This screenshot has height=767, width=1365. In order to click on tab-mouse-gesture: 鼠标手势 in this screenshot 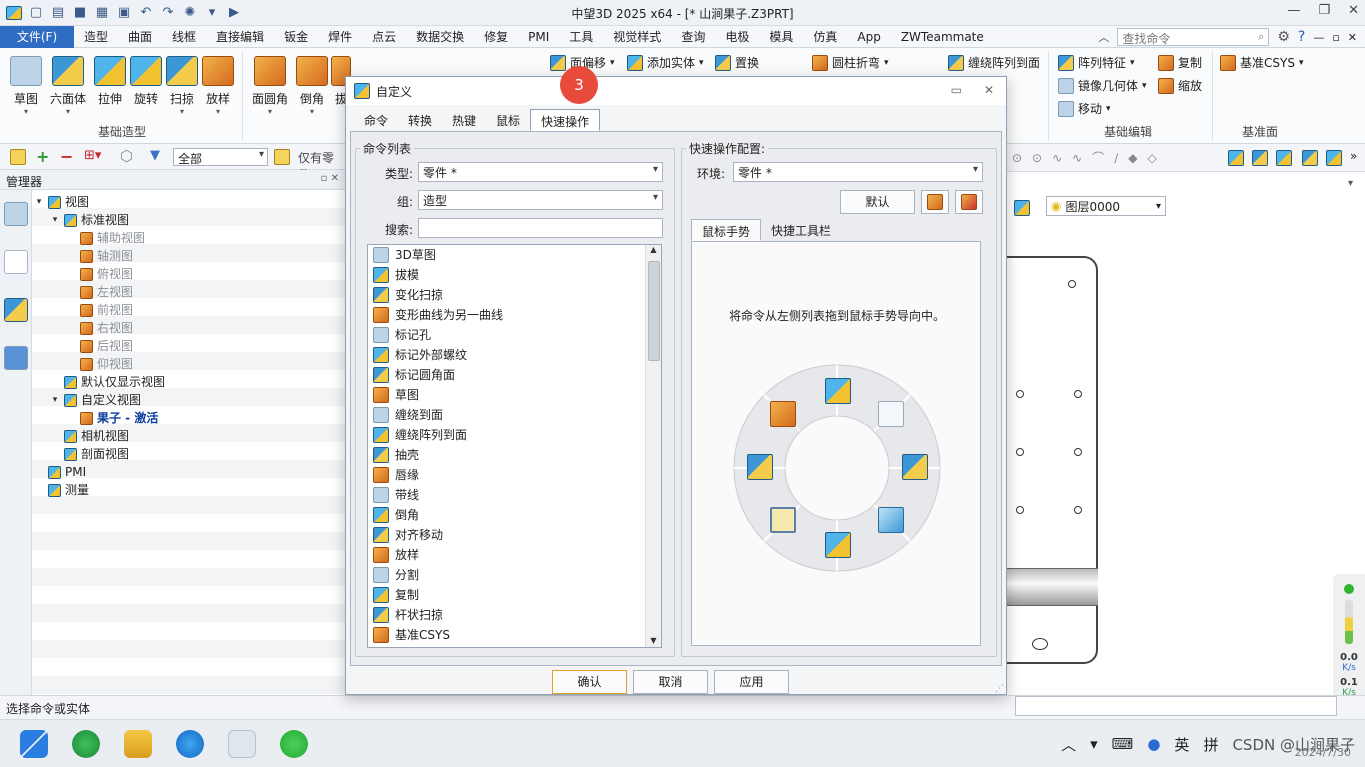, I will do `click(726, 230)`.